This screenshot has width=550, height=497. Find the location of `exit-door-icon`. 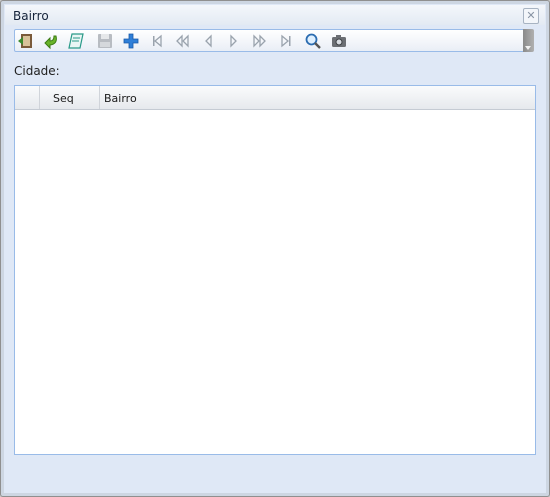

exit-door-icon is located at coordinates (25, 41).